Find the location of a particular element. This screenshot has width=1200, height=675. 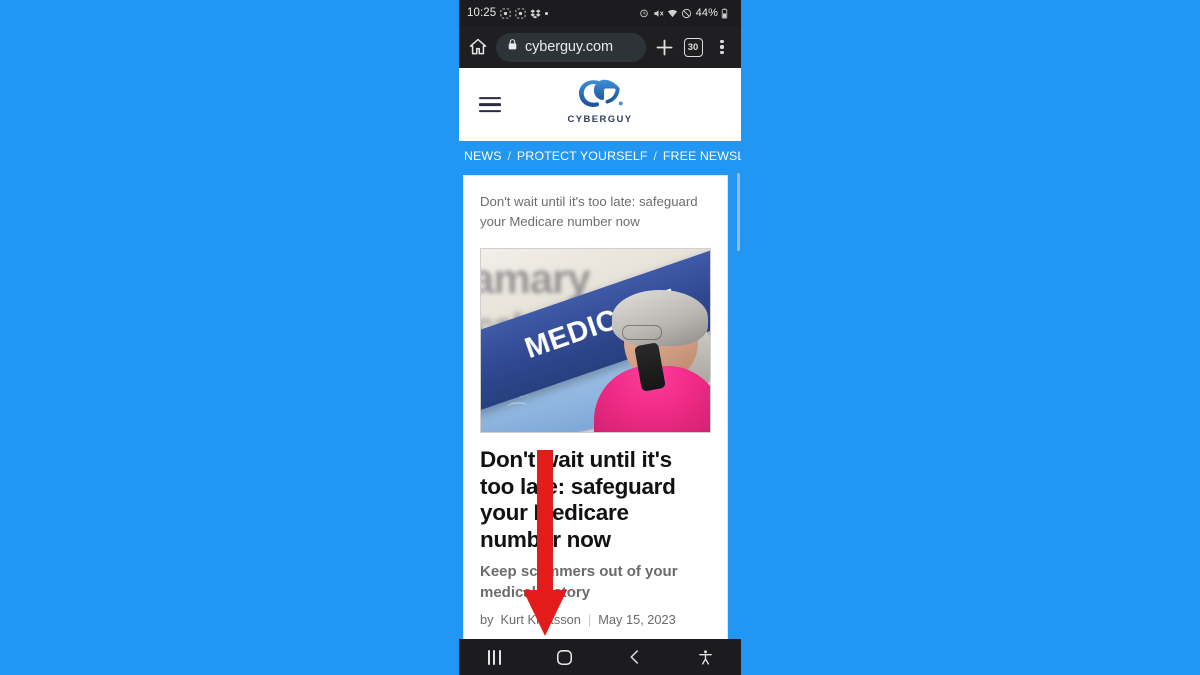

dnd-icon is located at coordinates (686, 13).